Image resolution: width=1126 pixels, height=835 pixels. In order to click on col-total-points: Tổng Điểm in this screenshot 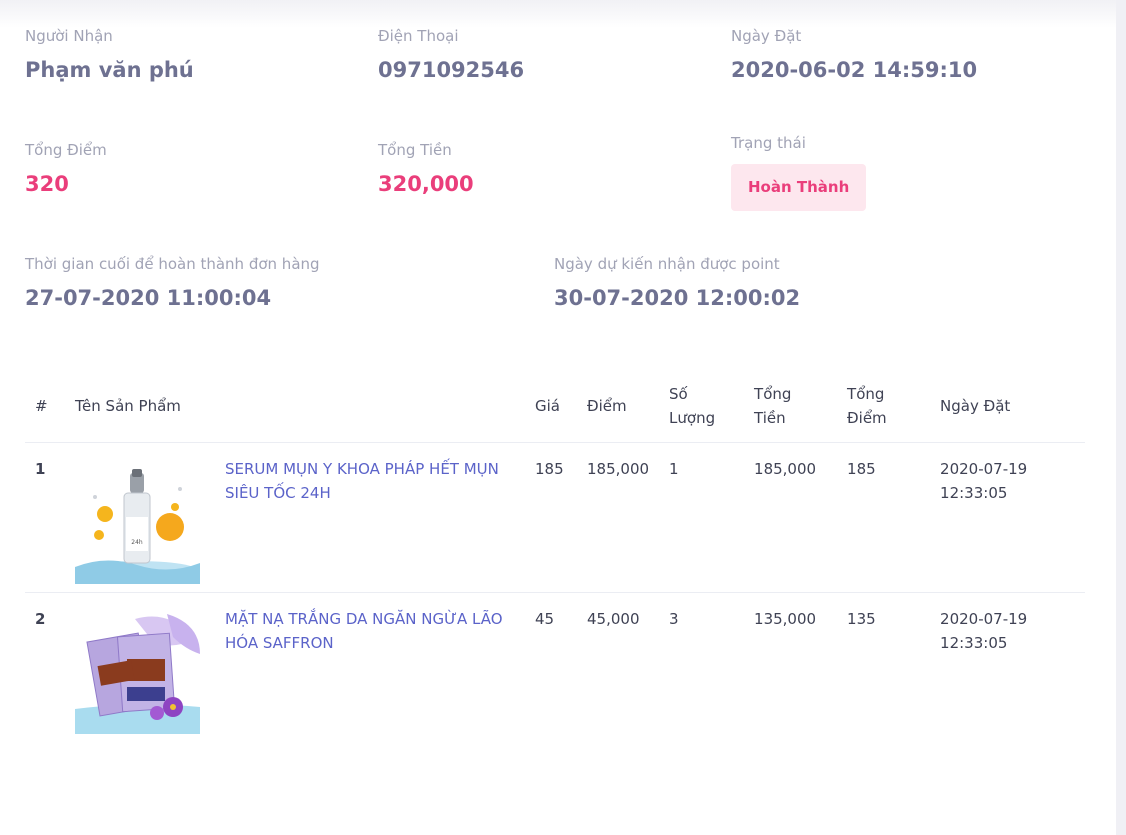, I will do `click(867, 405)`.